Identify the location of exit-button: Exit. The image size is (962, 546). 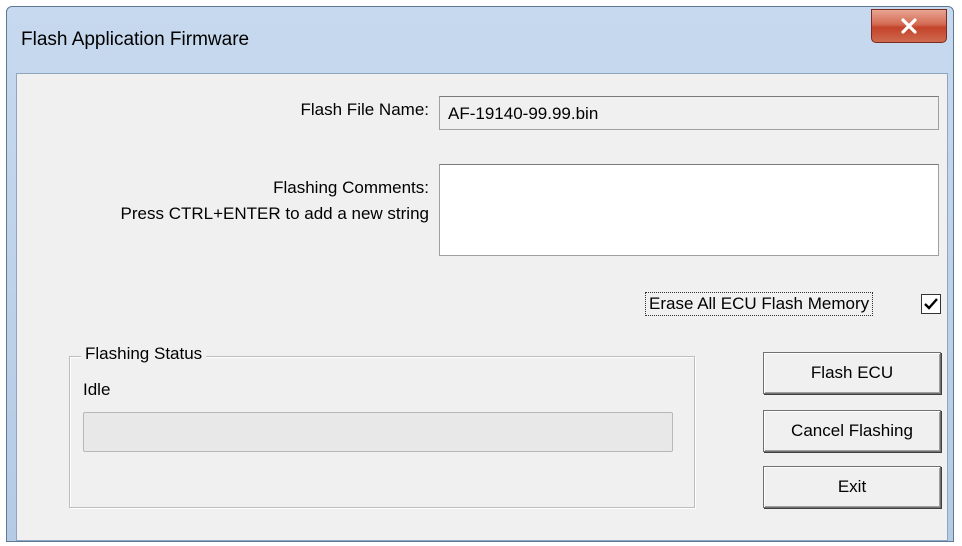
(852, 487).